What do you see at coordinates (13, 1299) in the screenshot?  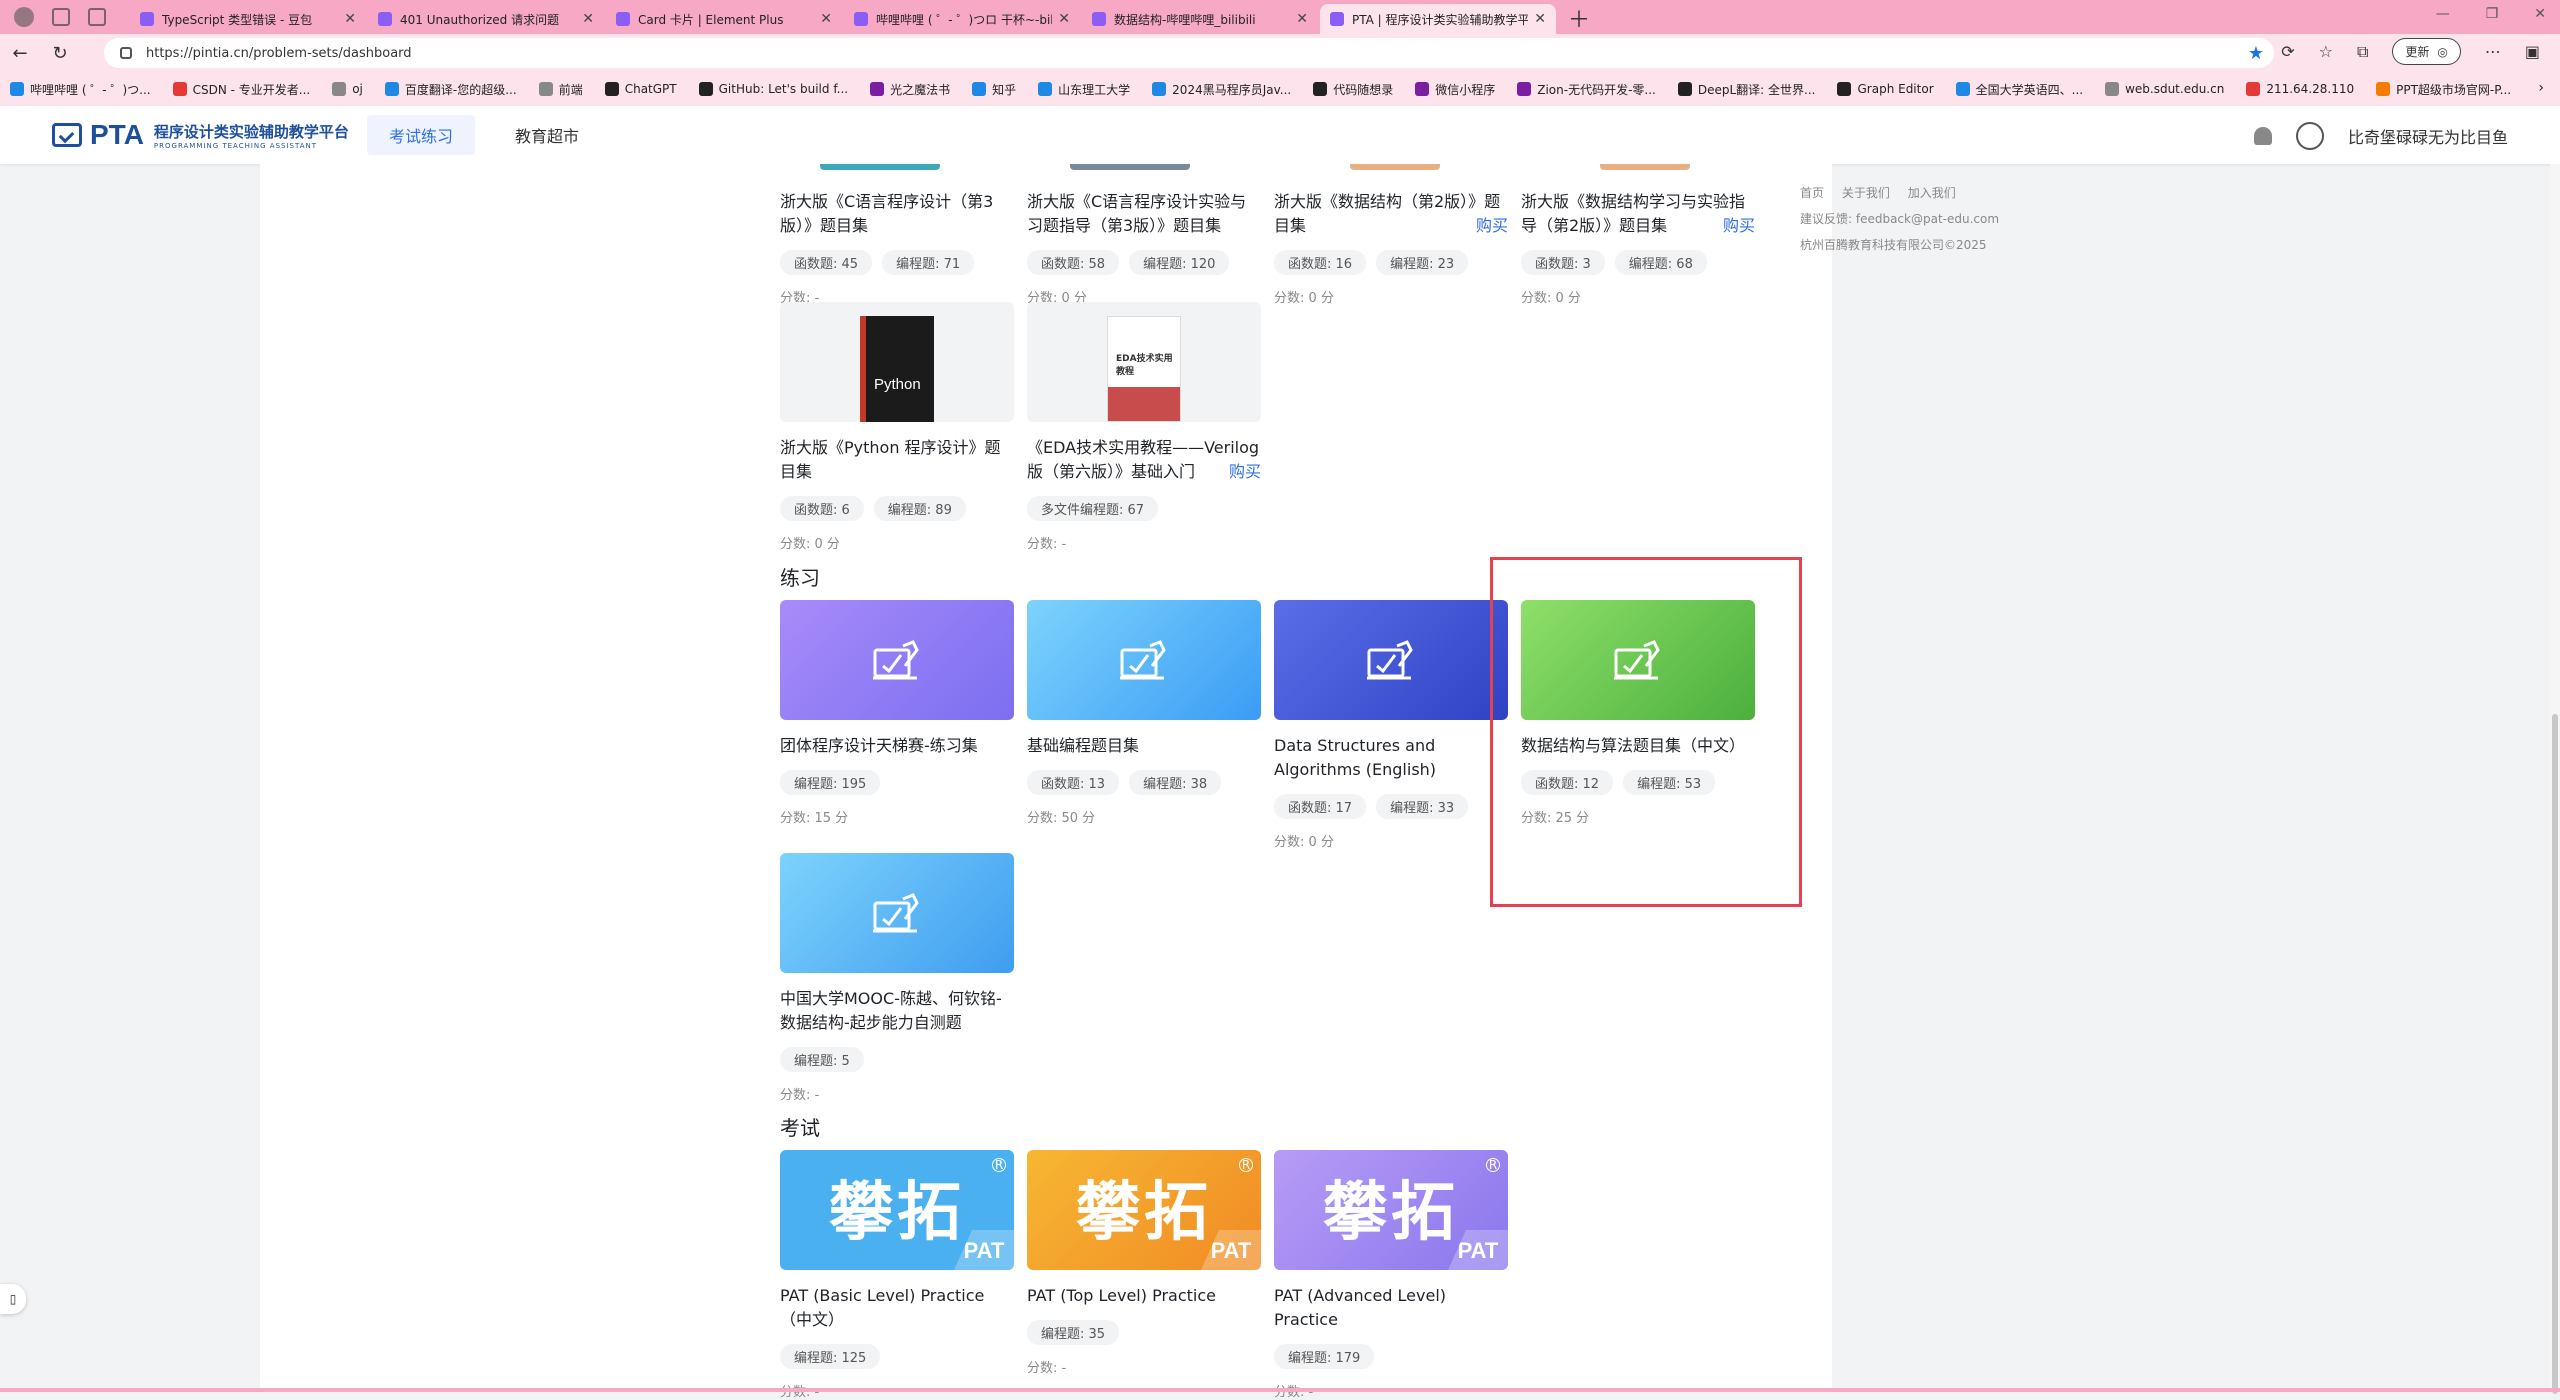 I see `side-panel-handle-icon: ▯` at bounding box center [13, 1299].